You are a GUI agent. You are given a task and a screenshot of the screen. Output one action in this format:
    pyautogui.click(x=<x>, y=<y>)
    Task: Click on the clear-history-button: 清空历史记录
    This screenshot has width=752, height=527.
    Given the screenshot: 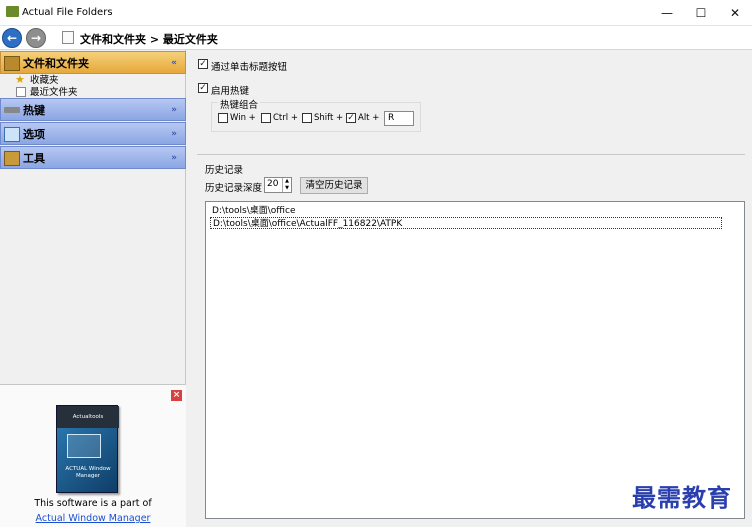 What is the action you would take?
    pyautogui.click(x=334, y=185)
    